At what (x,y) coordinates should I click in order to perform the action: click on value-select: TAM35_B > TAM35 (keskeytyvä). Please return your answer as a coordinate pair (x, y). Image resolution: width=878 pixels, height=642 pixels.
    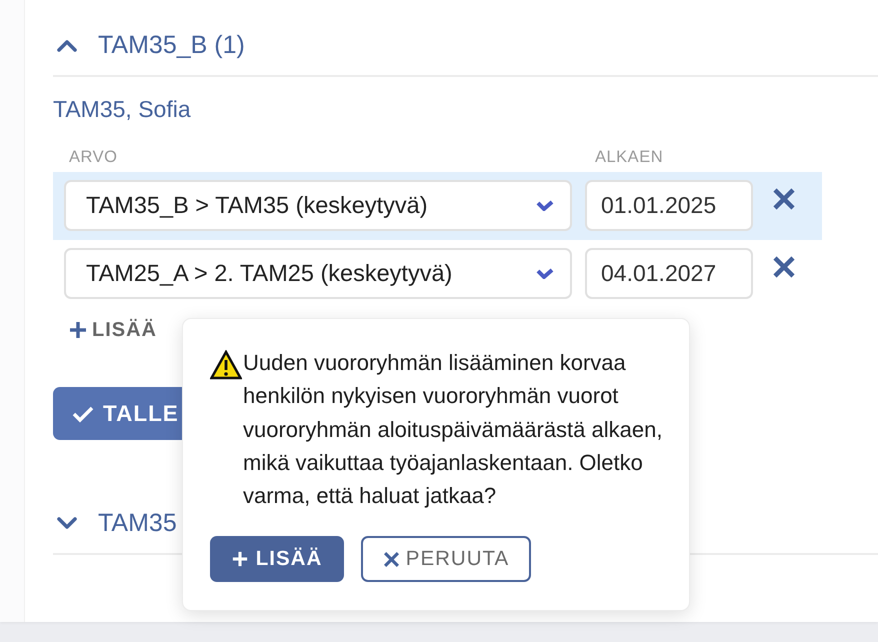
    Looking at the image, I should click on (318, 205).